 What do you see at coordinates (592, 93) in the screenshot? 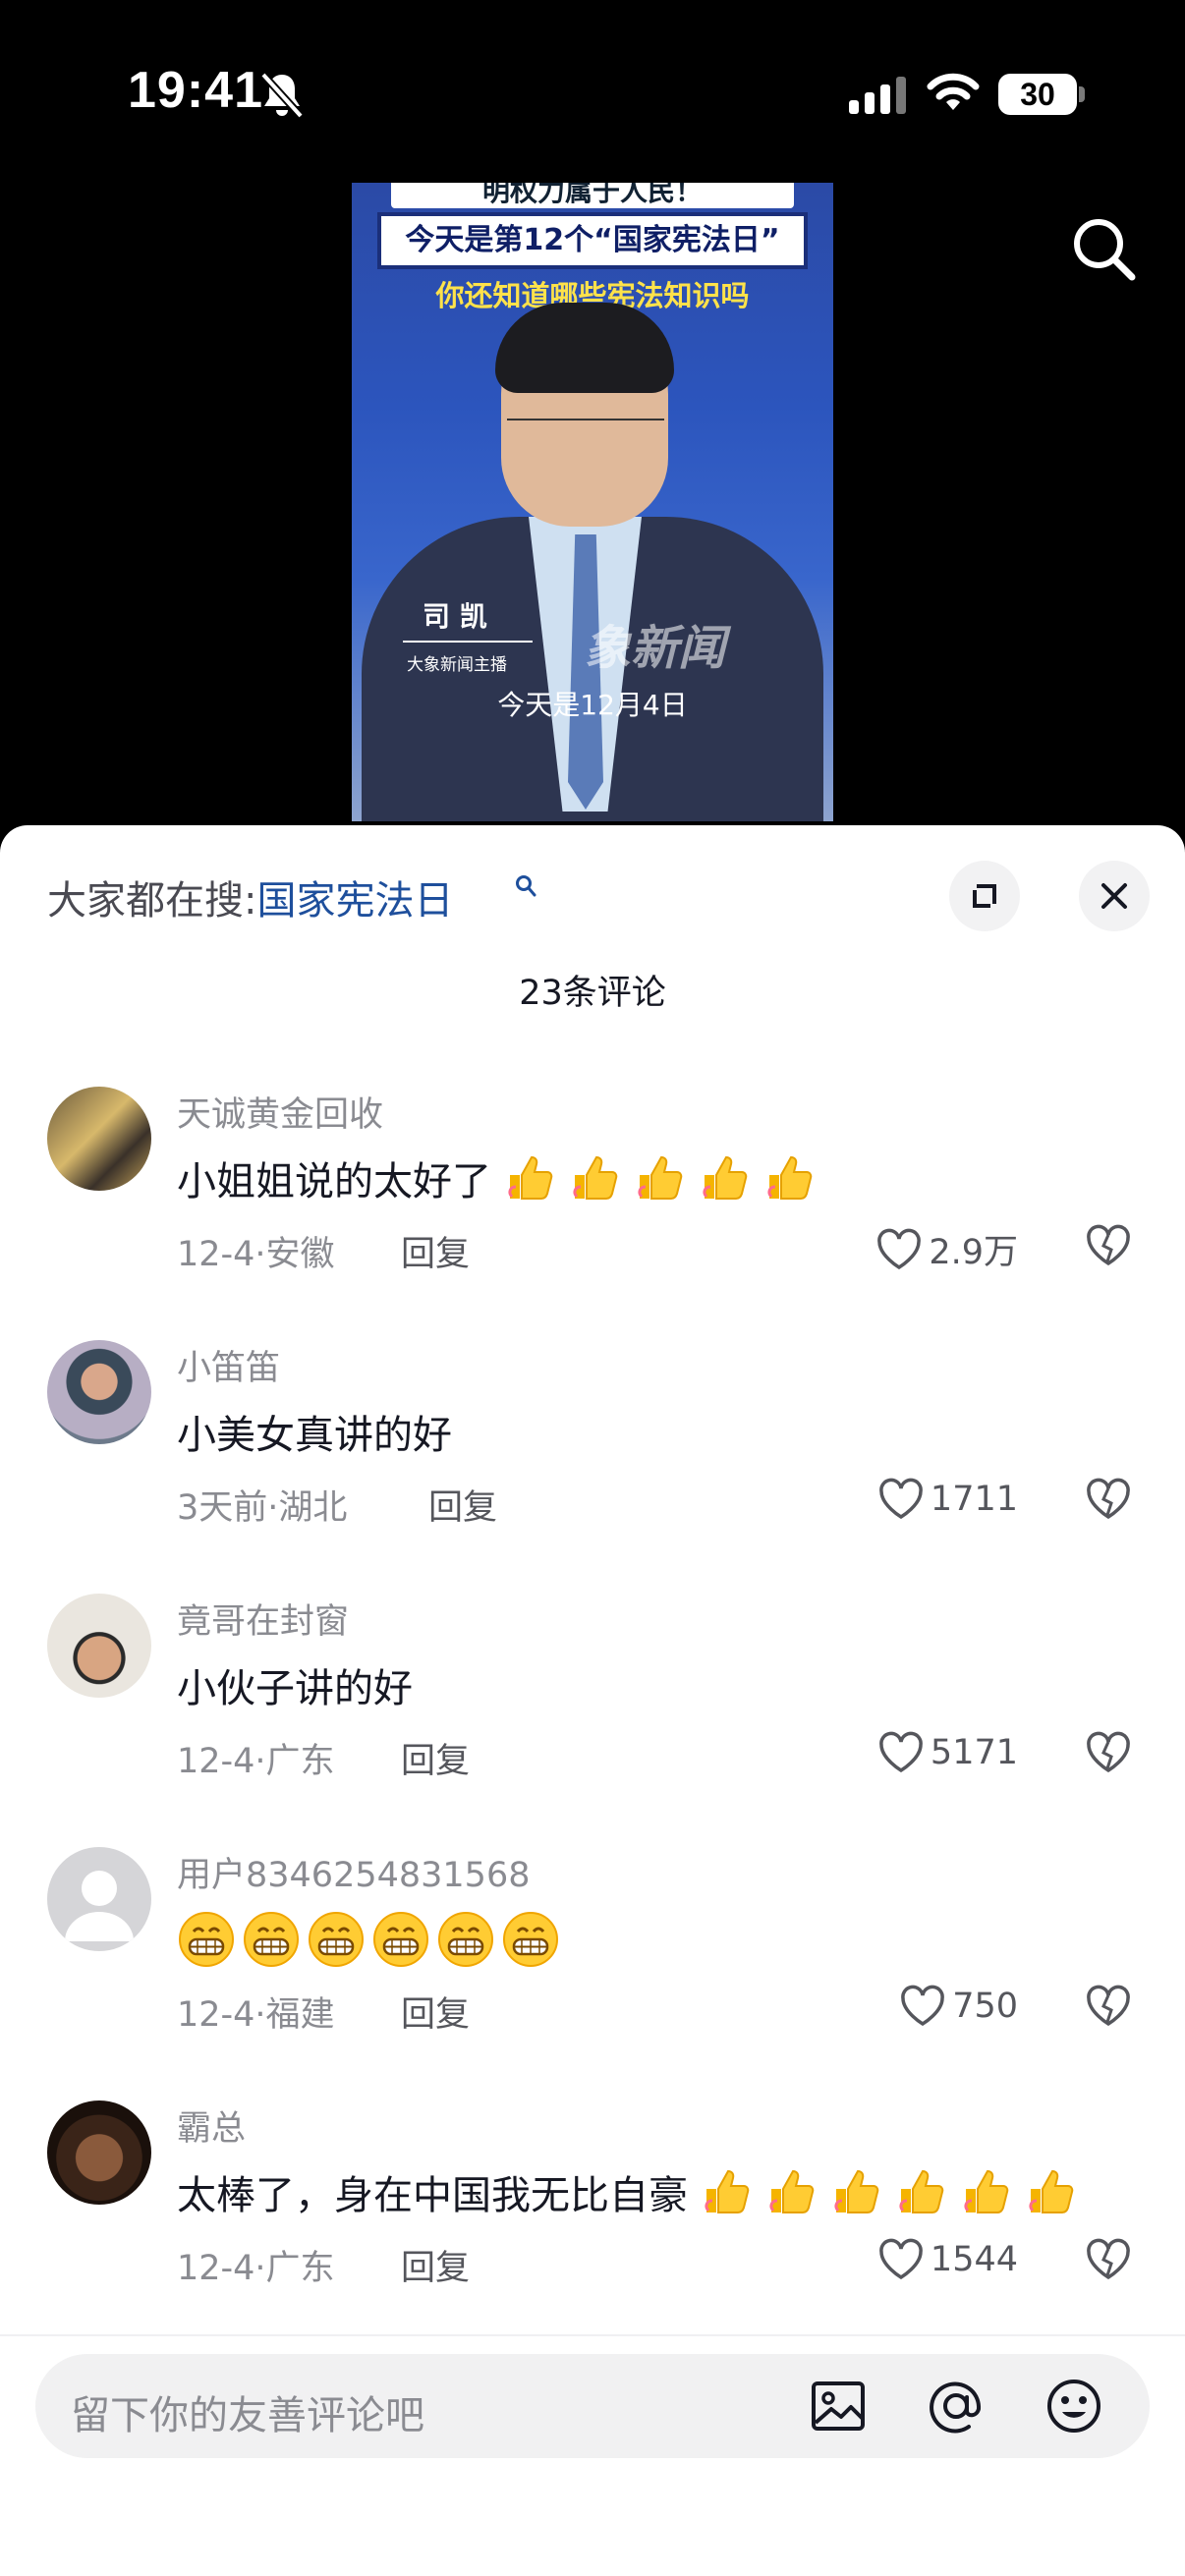
I see `status-bar: 19:41 30` at bounding box center [592, 93].